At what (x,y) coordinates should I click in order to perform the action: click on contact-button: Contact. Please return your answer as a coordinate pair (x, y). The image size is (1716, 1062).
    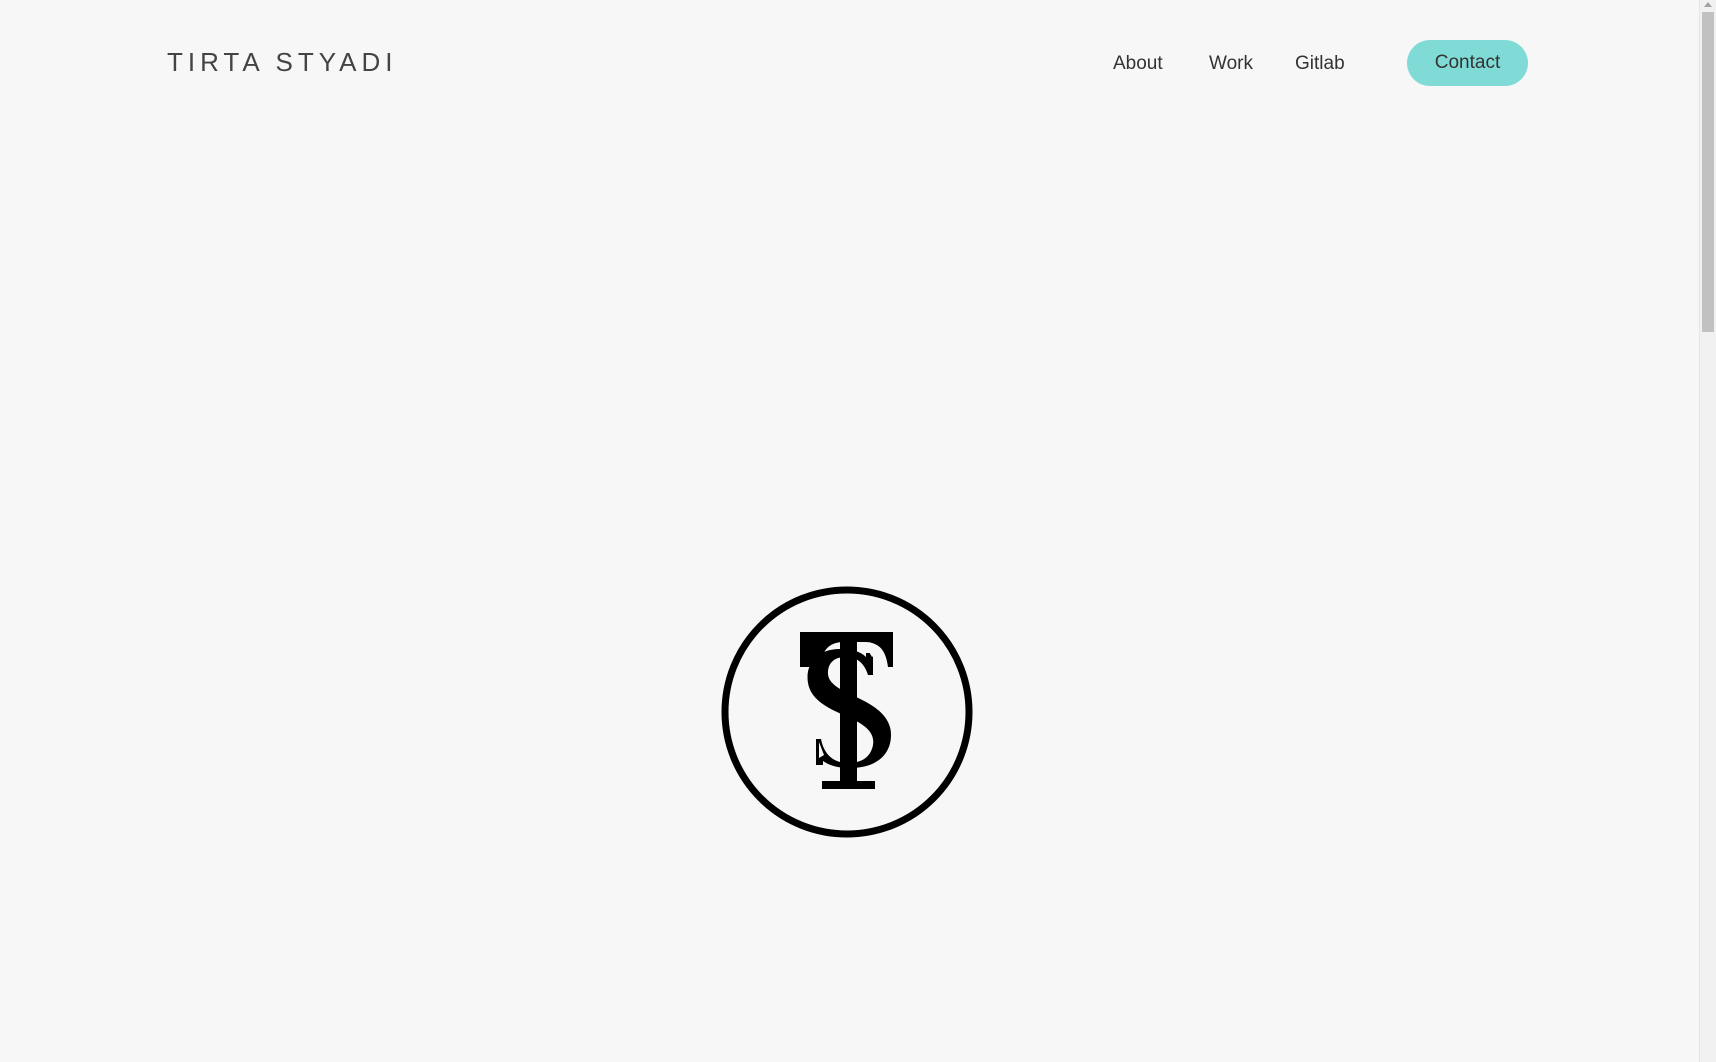
    Looking at the image, I should click on (1467, 63).